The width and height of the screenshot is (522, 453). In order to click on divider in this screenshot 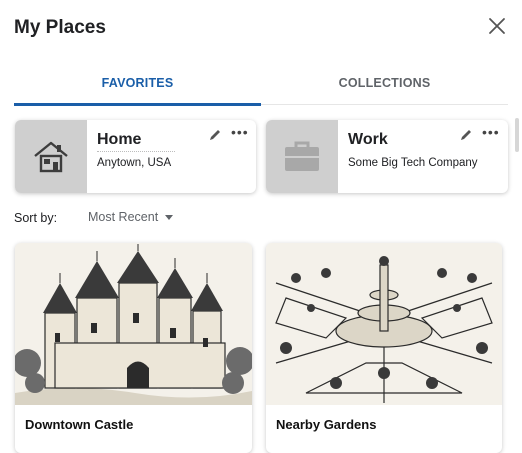, I will do `click(136, 151)`.